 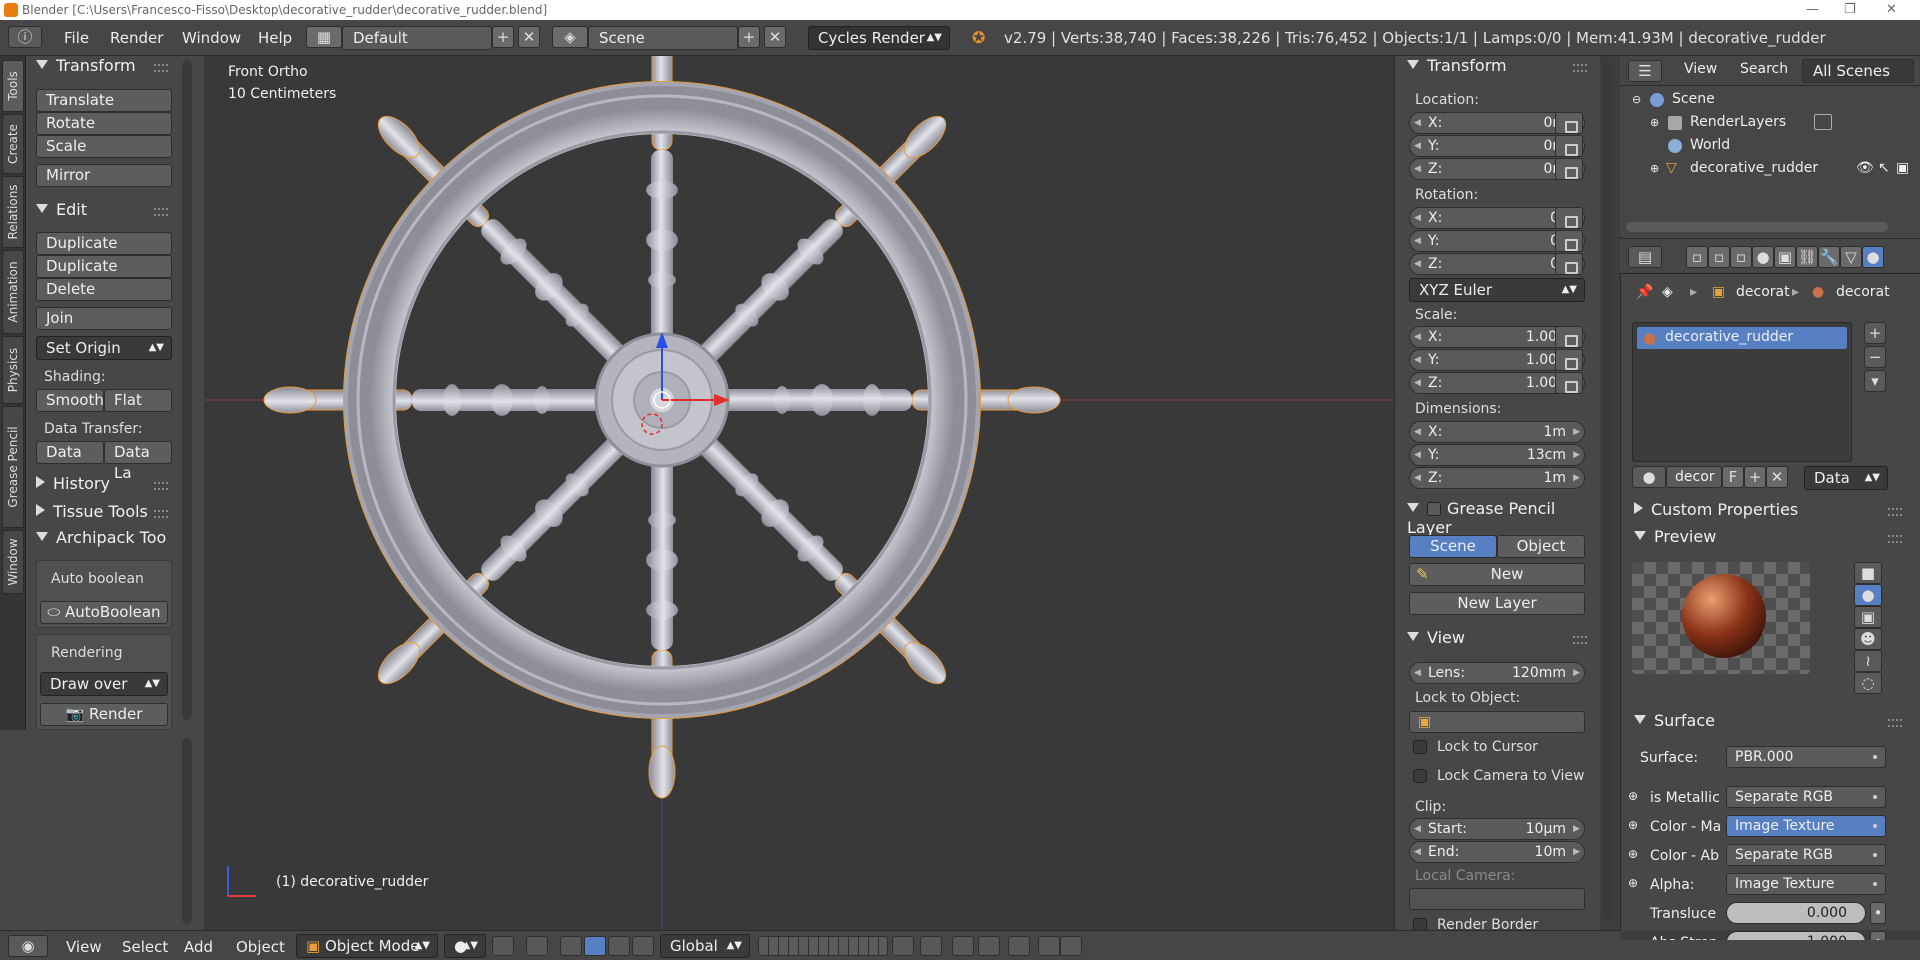 I want to click on transform-orientation-select: Global ▲▼, so click(x=705, y=946).